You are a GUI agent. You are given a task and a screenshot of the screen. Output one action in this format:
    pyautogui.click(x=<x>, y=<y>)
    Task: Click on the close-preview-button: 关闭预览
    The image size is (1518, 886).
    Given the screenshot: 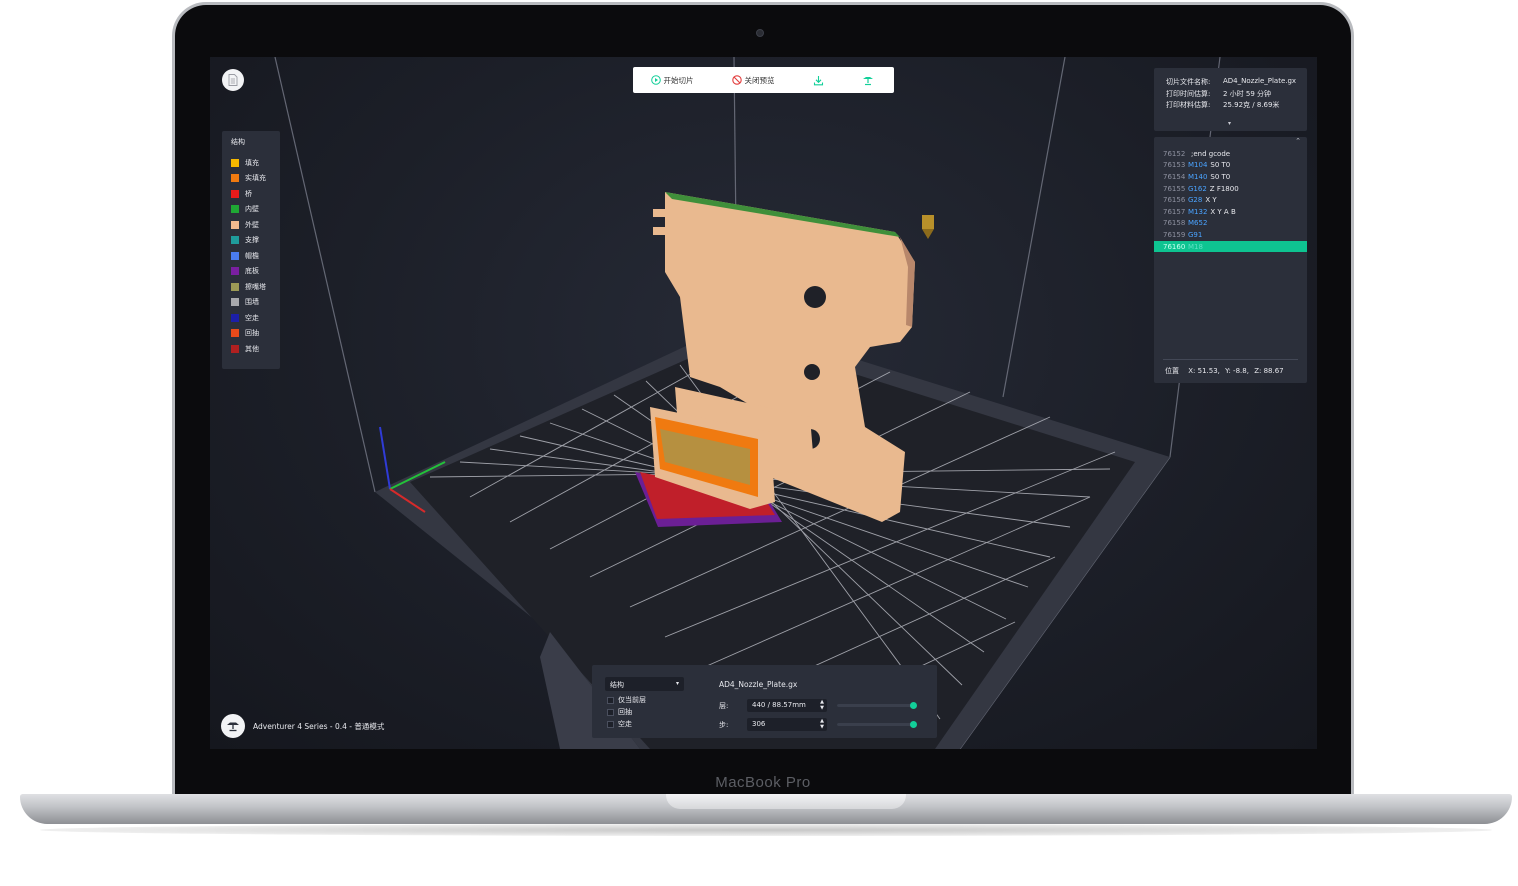 What is the action you would take?
    pyautogui.click(x=753, y=80)
    